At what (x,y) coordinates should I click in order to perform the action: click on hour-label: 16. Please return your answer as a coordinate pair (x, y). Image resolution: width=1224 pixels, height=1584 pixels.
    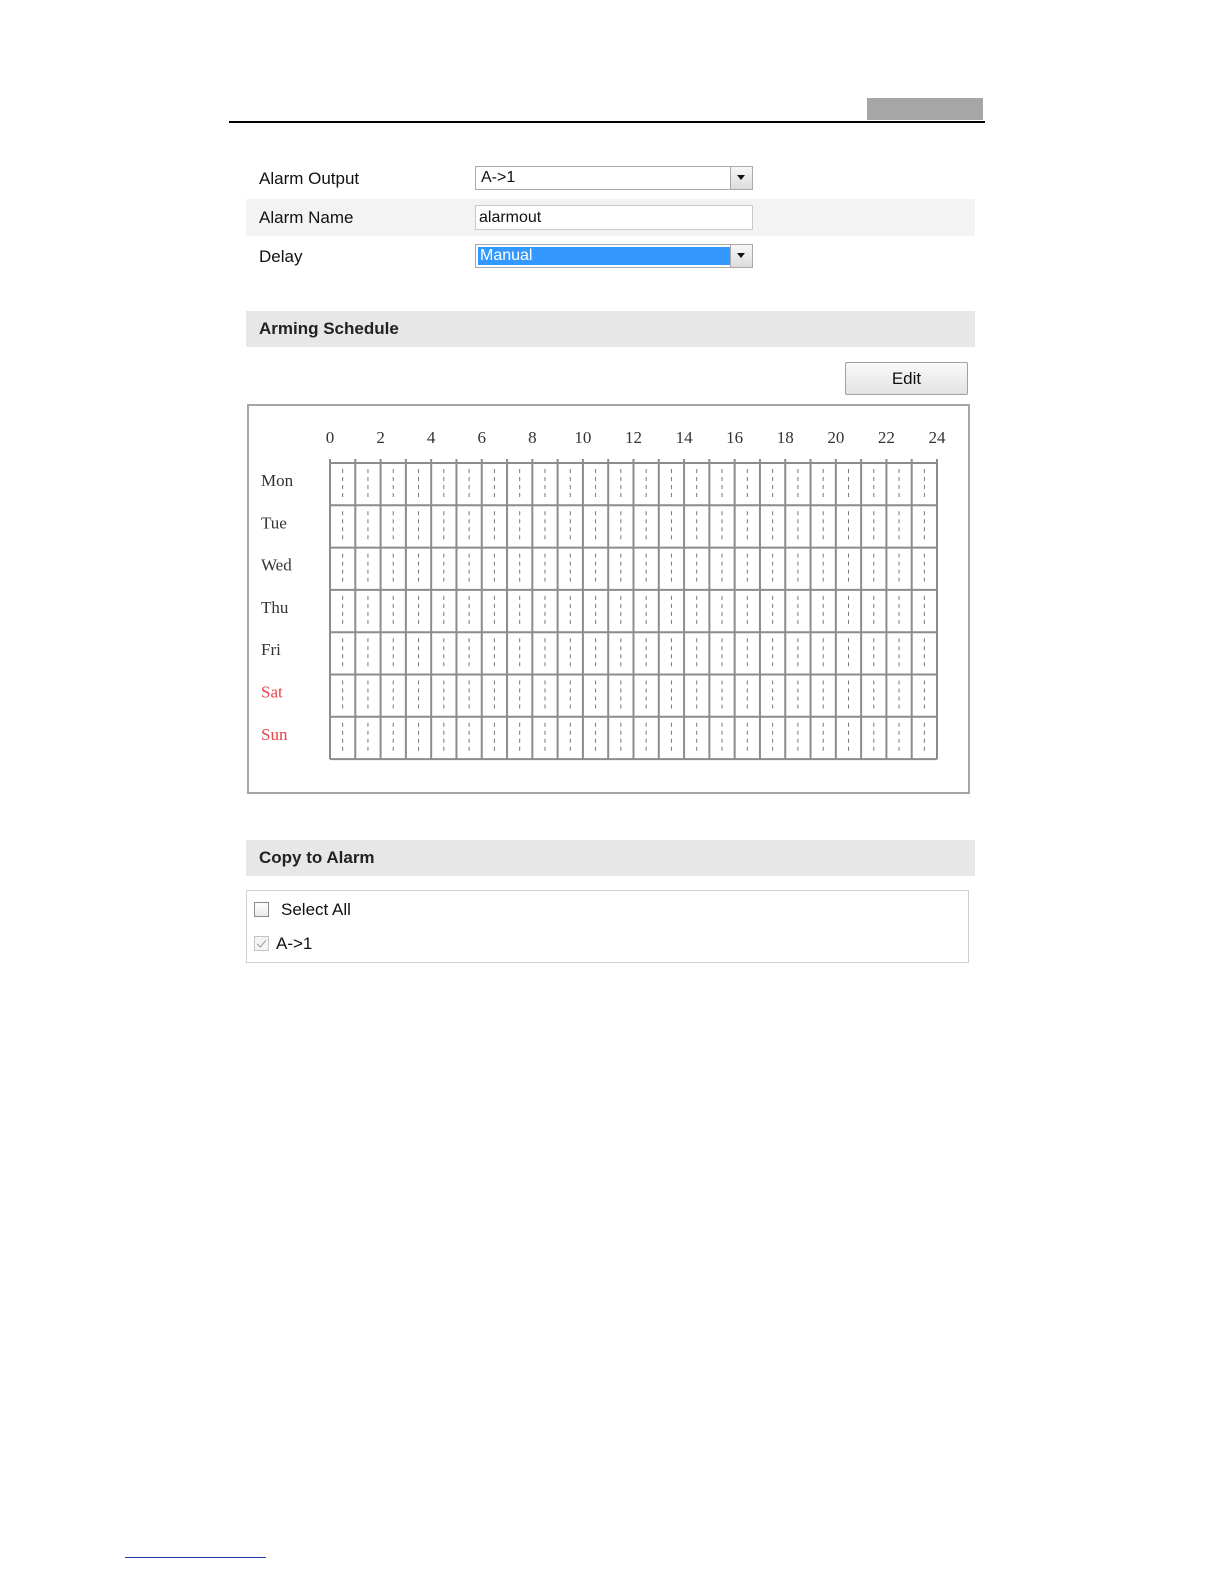
    Looking at the image, I should click on (734, 437).